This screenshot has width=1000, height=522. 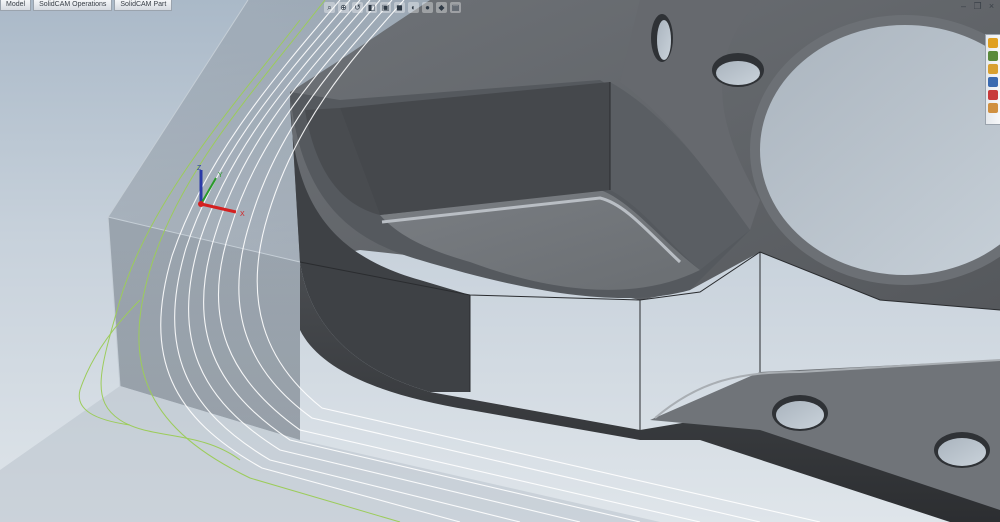 I want to click on task-pane-tabs, so click(x=992, y=79).